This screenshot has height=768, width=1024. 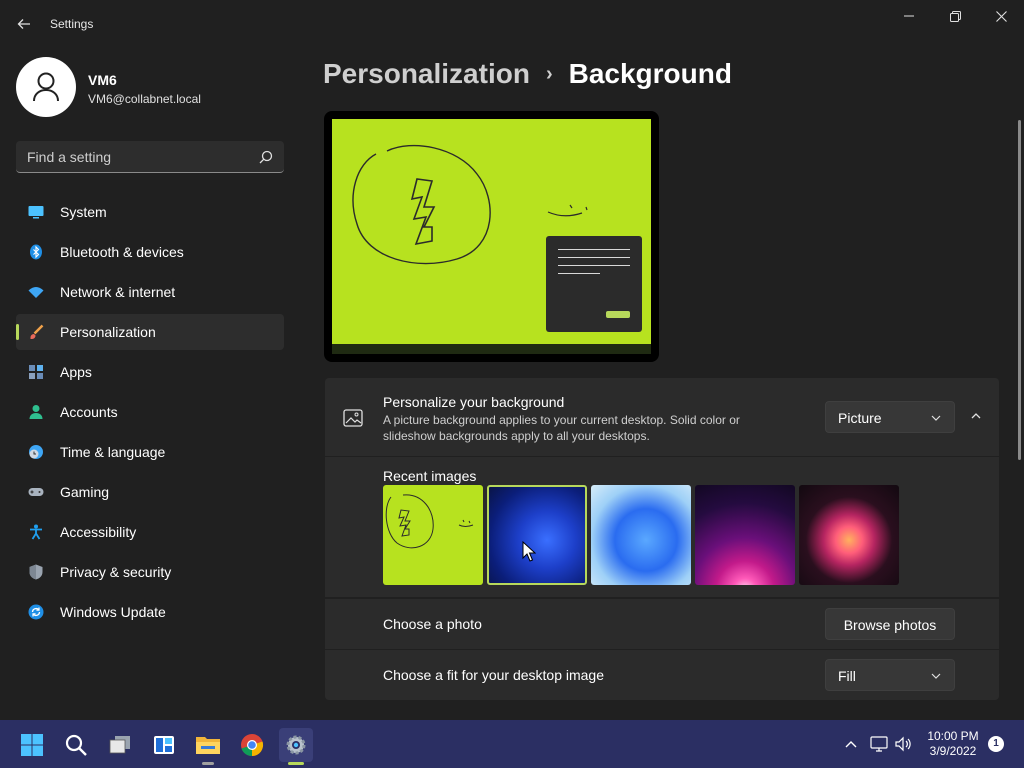 What do you see at coordinates (150, 372) in the screenshot?
I see `sidebar-item-apps: Apps` at bounding box center [150, 372].